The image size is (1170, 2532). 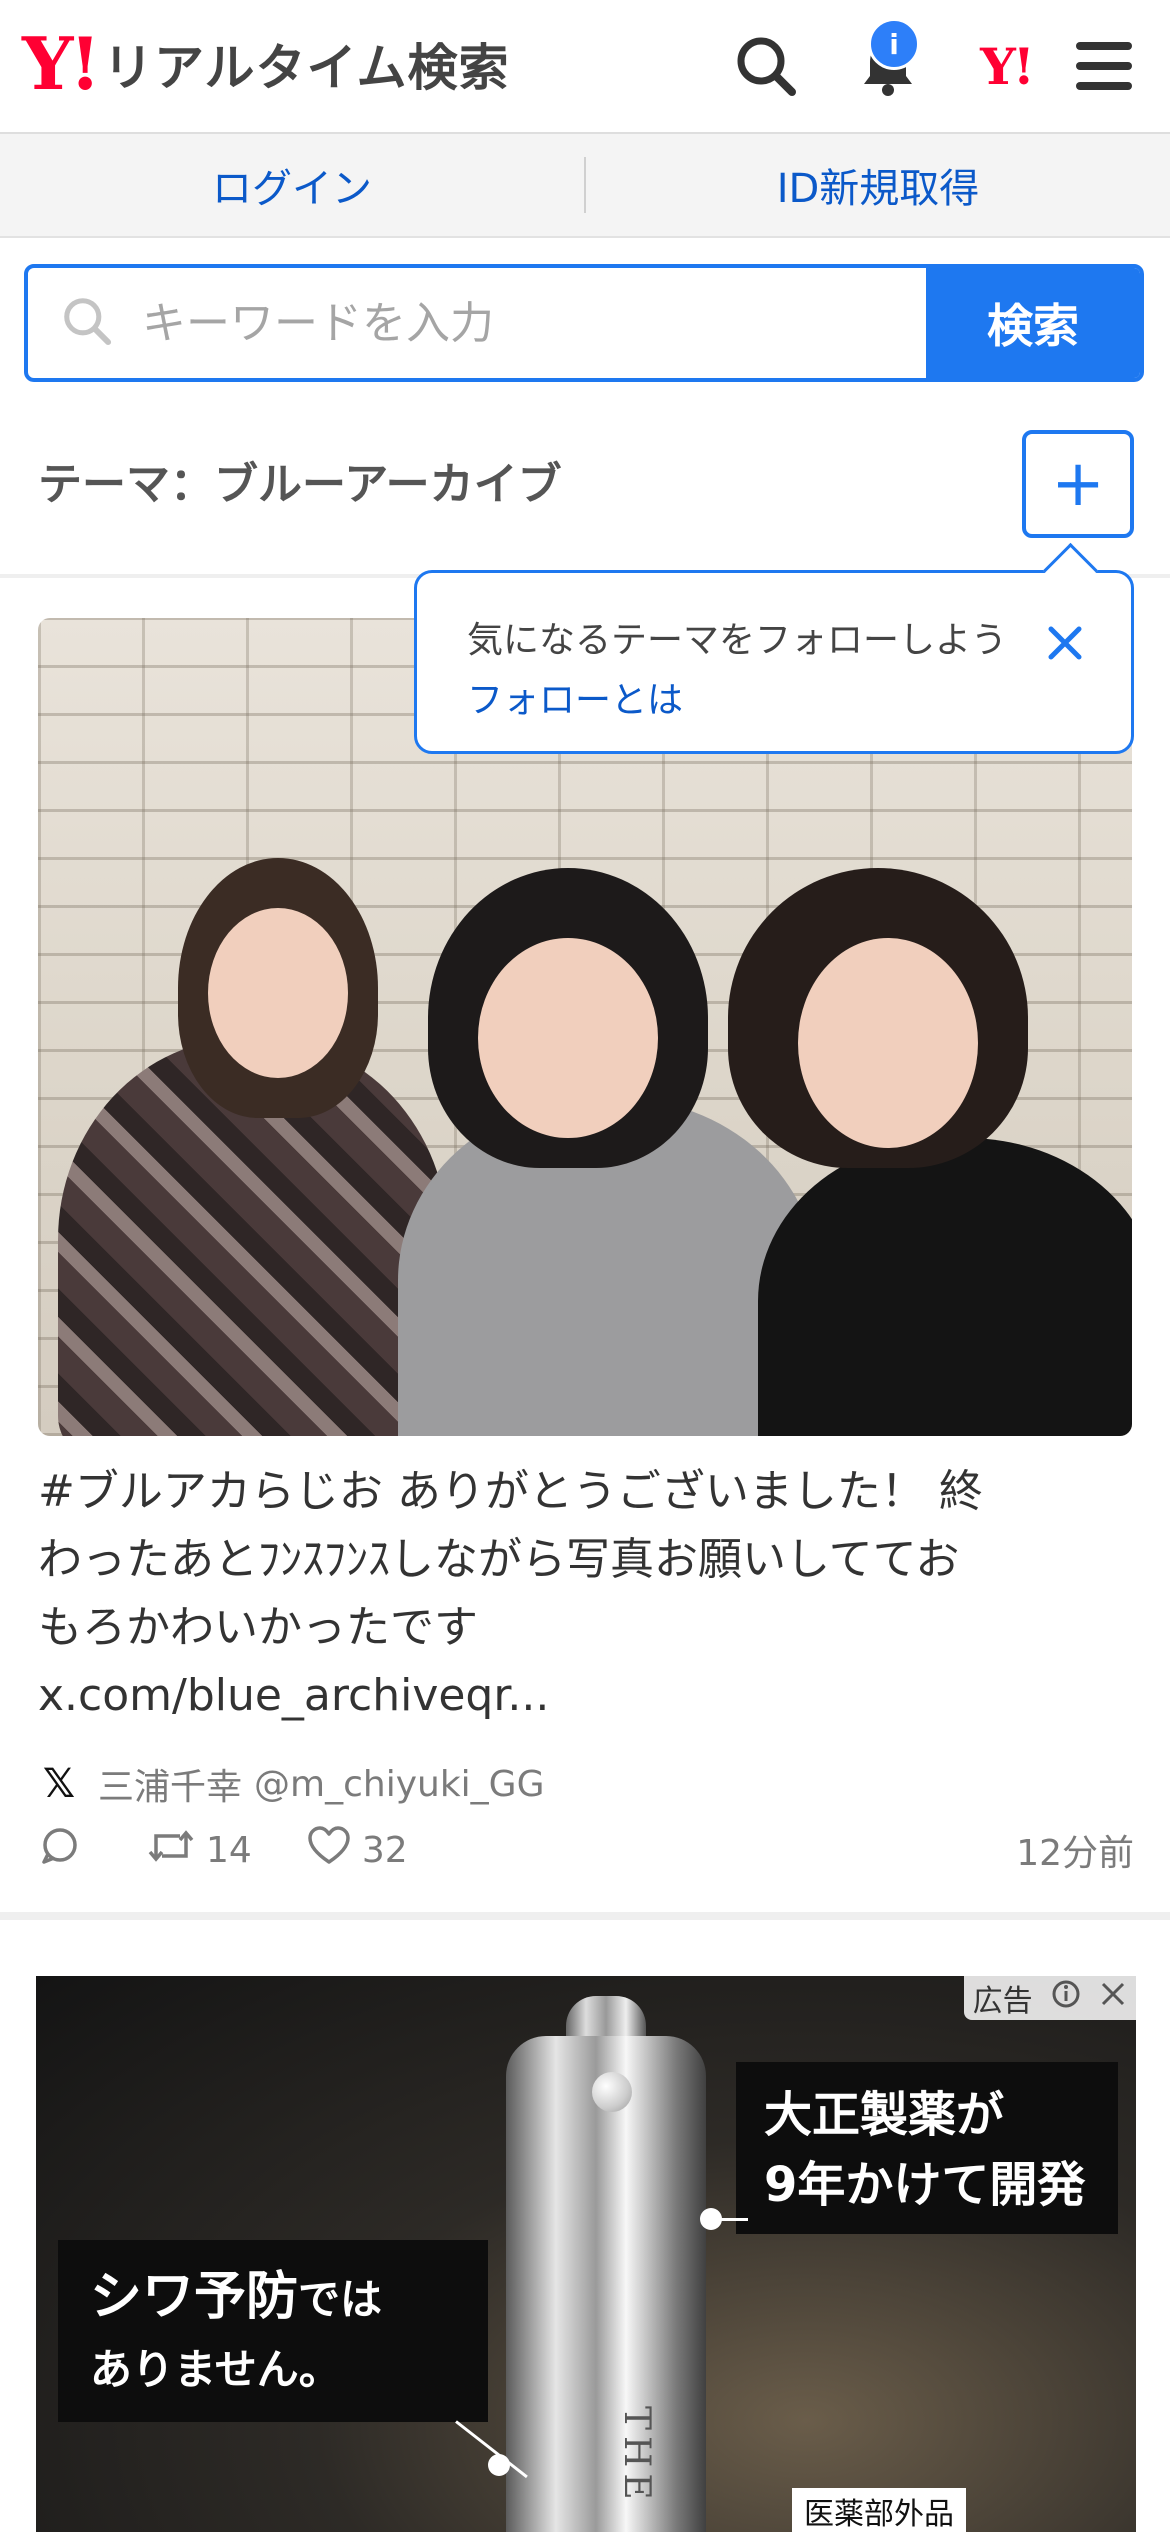 I want to click on reply-icon, so click(x=65, y=1850).